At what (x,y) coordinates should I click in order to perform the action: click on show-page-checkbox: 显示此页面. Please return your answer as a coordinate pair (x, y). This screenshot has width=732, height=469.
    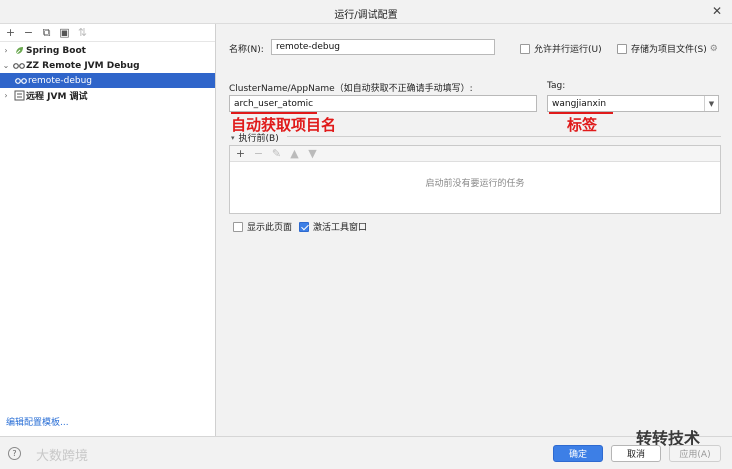
    Looking at the image, I should click on (262, 226).